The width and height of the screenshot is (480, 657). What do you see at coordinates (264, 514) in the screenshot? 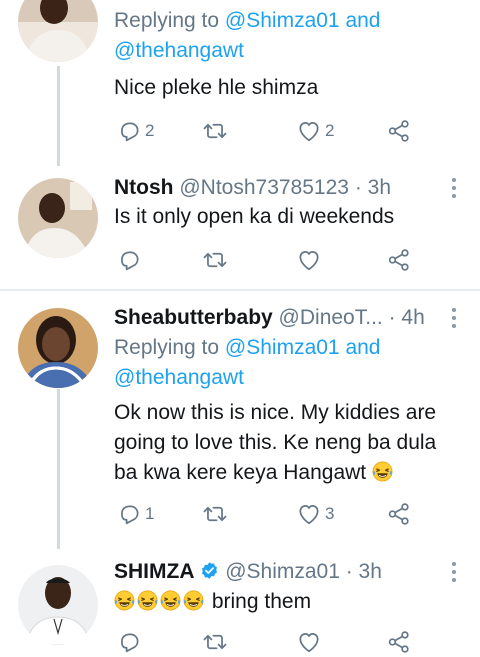
I see `tweet-actions: 1 3` at bounding box center [264, 514].